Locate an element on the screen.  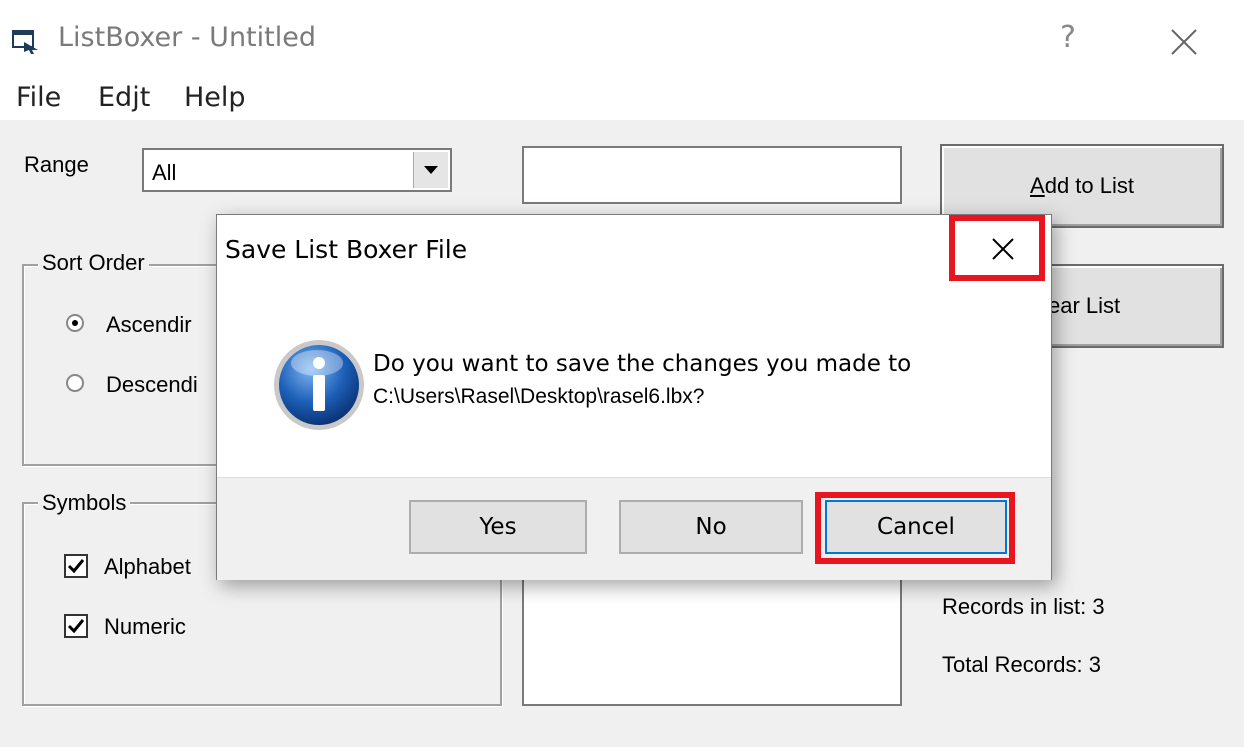
clear-list-button: ear List is located at coordinates (1132, 306).